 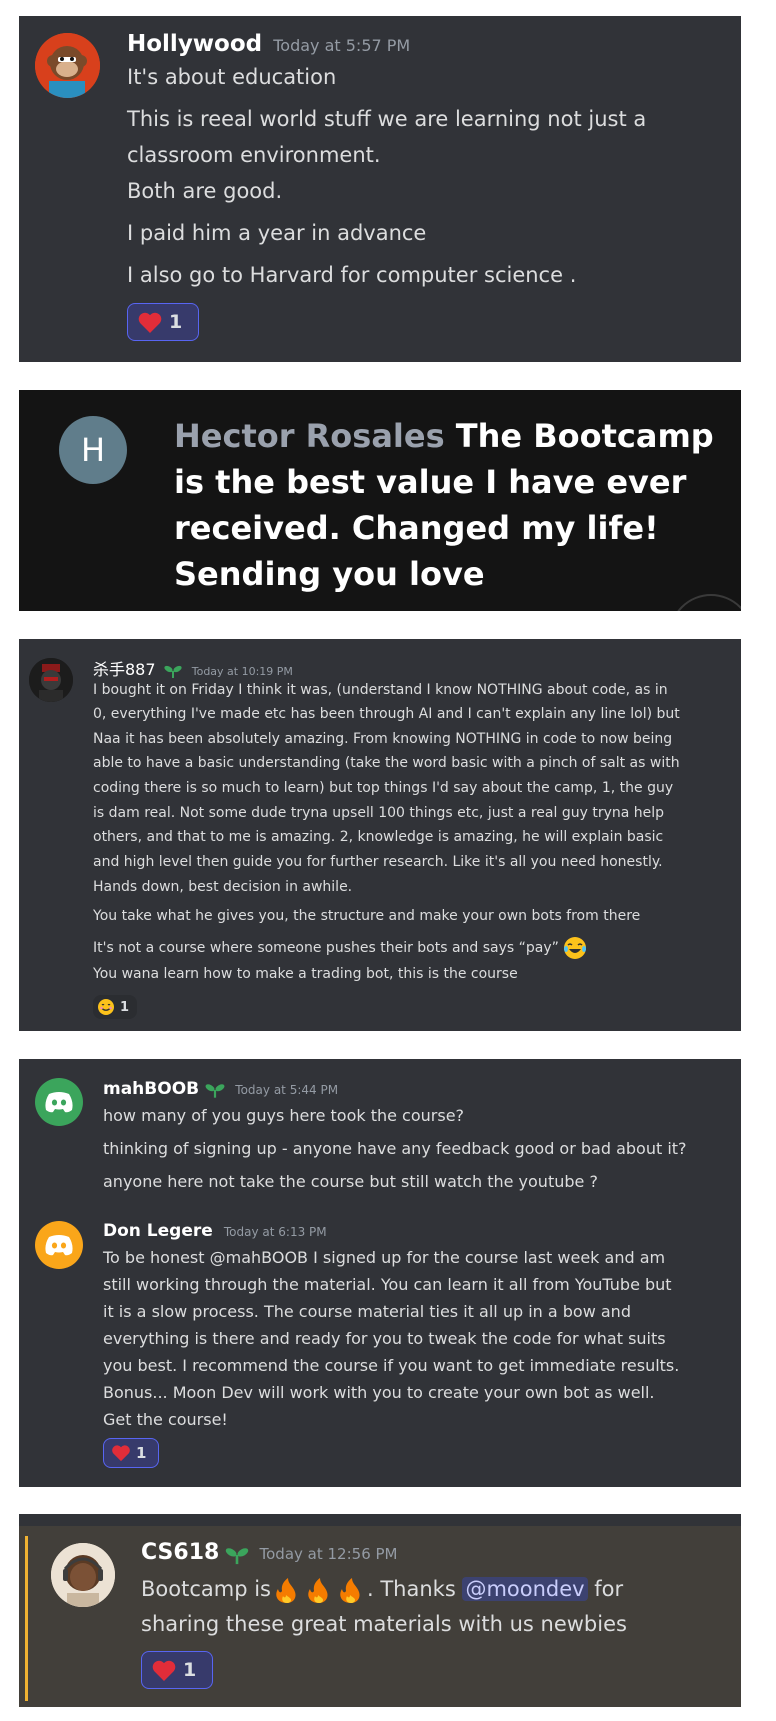 What do you see at coordinates (254, 155) in the screenshot?
I see `message-line: classroom environment.` at bounding box center [254, 155].